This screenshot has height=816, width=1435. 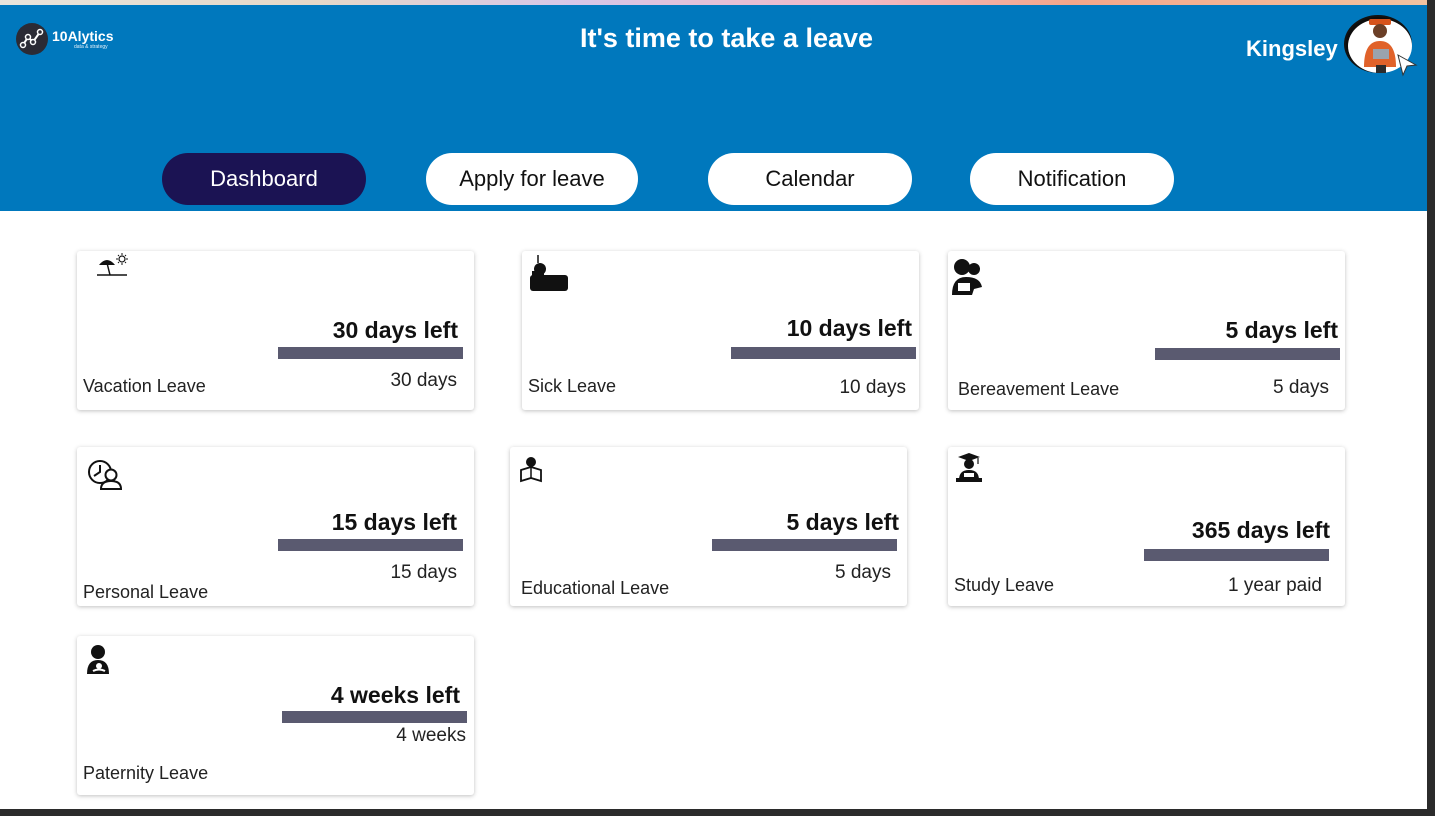 What do you see at coordinates (144, 386) in the screenshot?
I see `leave-type-label: Vacation Leave` at bounding box center [144, 386].